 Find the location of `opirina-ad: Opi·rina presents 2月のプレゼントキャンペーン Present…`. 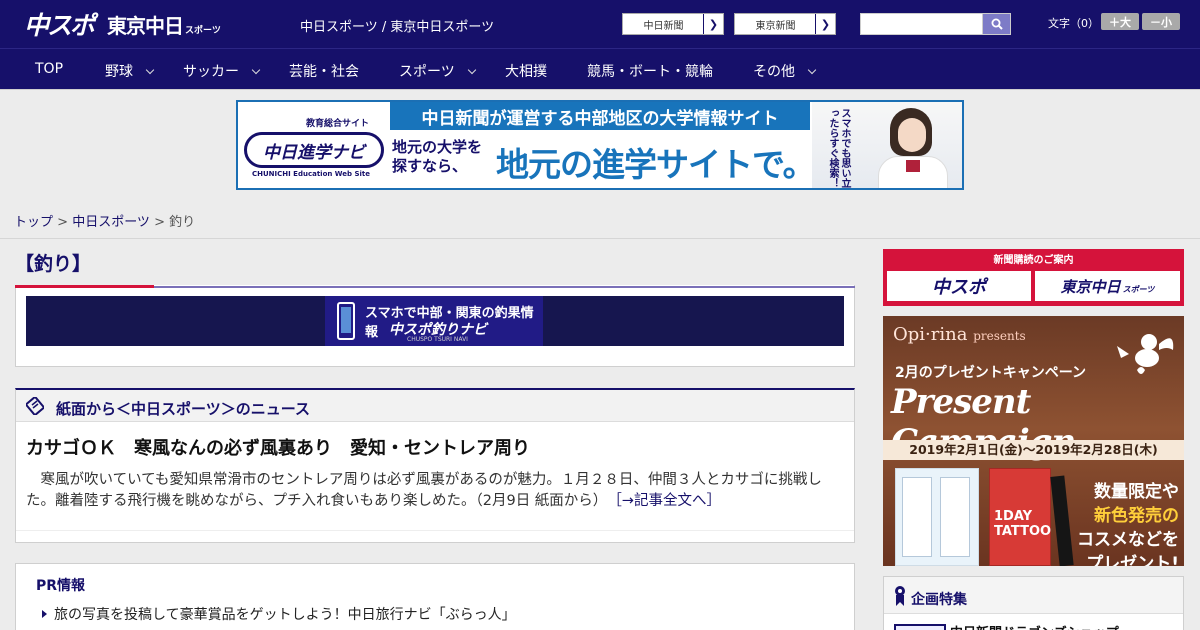

opirina-ad: Opi·rina presents 2月のプレゼントキャンペーン Present… is located at coordinates (1033, 441).